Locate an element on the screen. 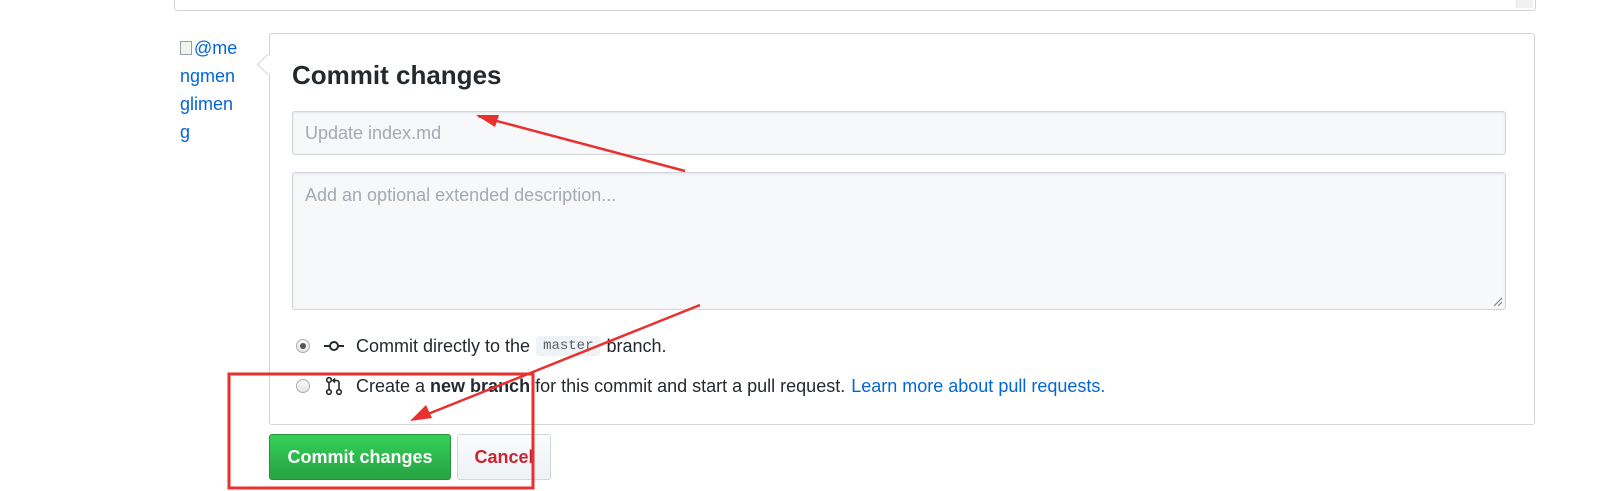  broken-image-icon is located at coordinates (186, 48).